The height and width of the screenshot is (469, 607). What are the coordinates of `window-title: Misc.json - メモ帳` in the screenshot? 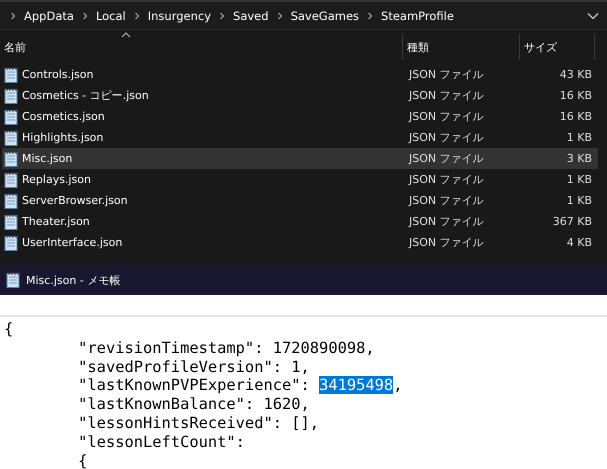 It's located at (73, 280).